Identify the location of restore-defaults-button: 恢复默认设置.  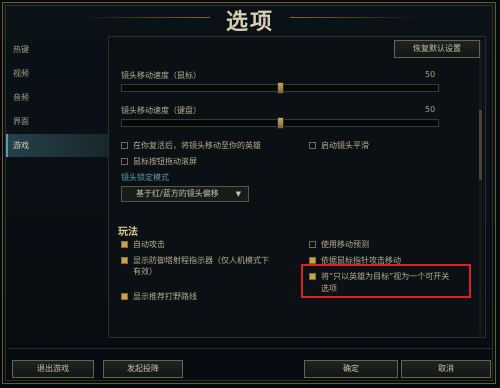
(437, 49).